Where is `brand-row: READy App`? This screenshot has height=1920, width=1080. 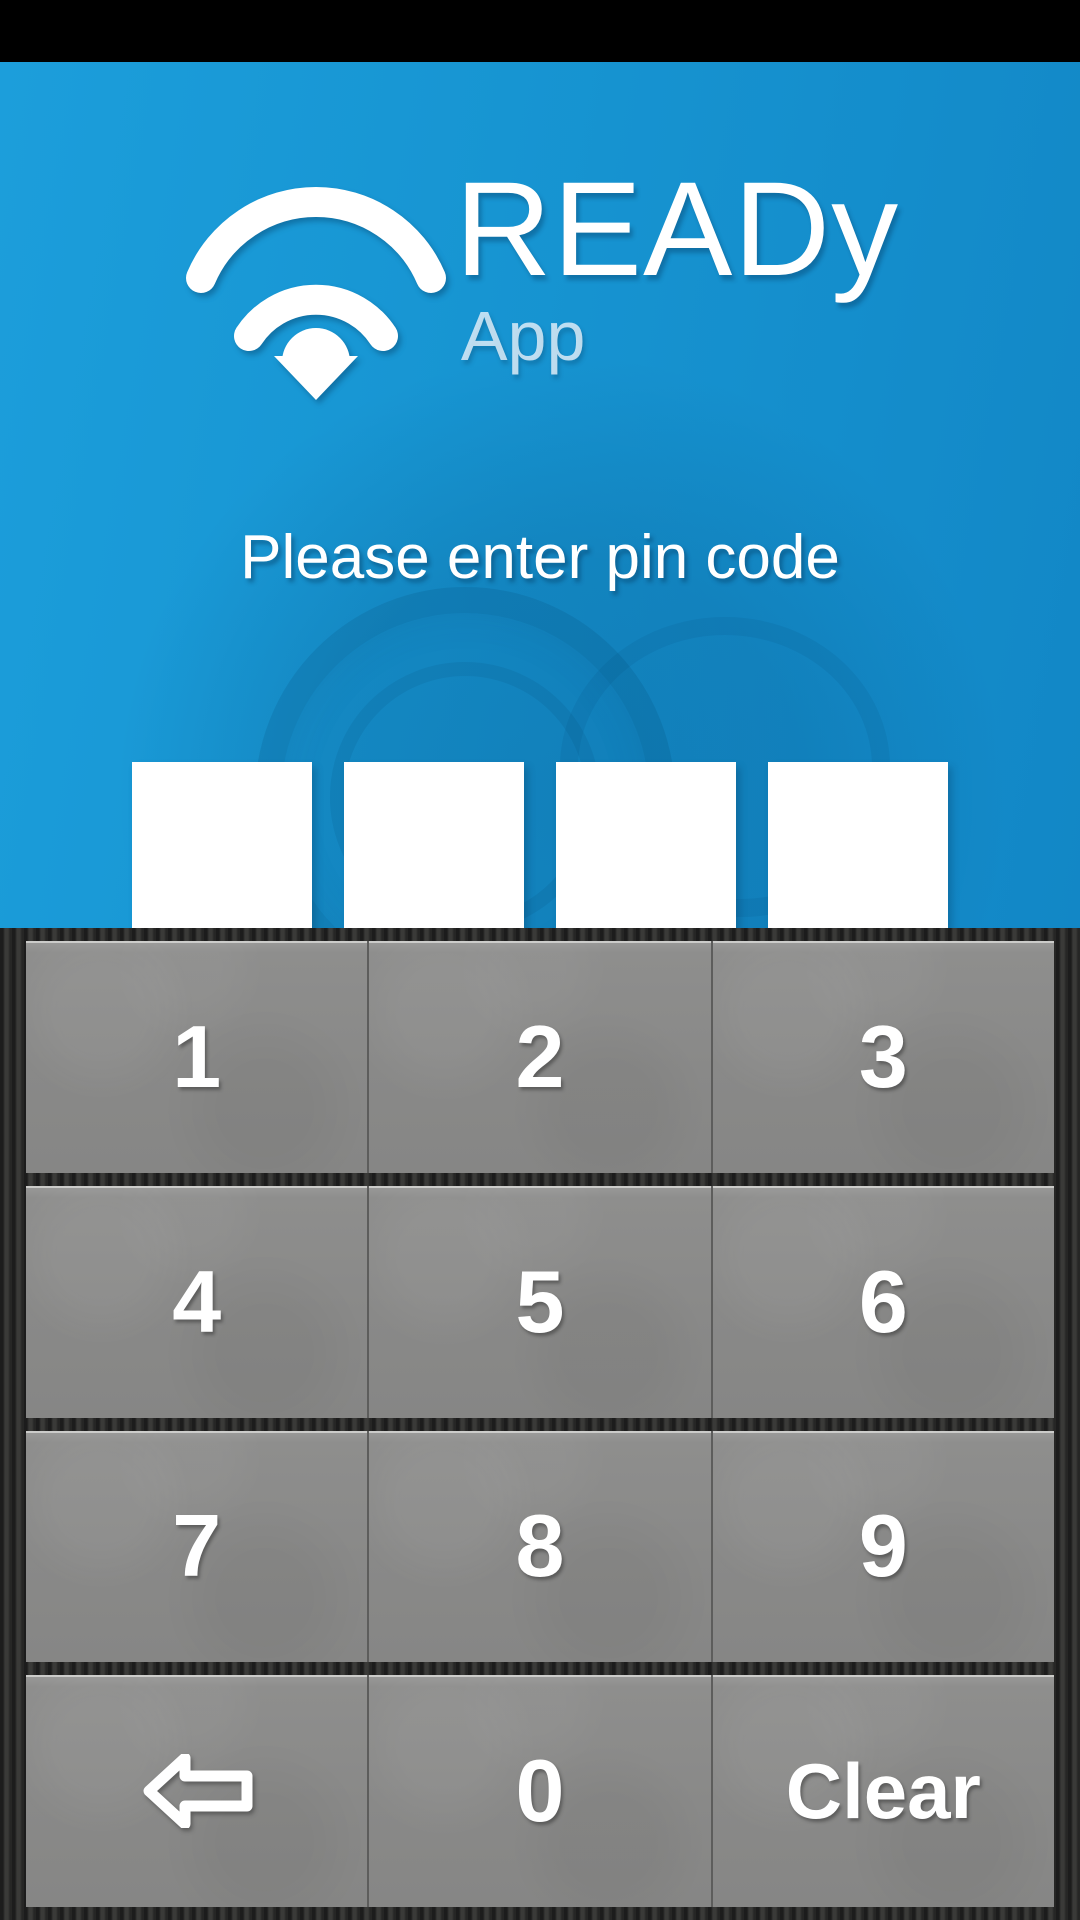
brand-row: READy App is located at coordinates (540, 276).